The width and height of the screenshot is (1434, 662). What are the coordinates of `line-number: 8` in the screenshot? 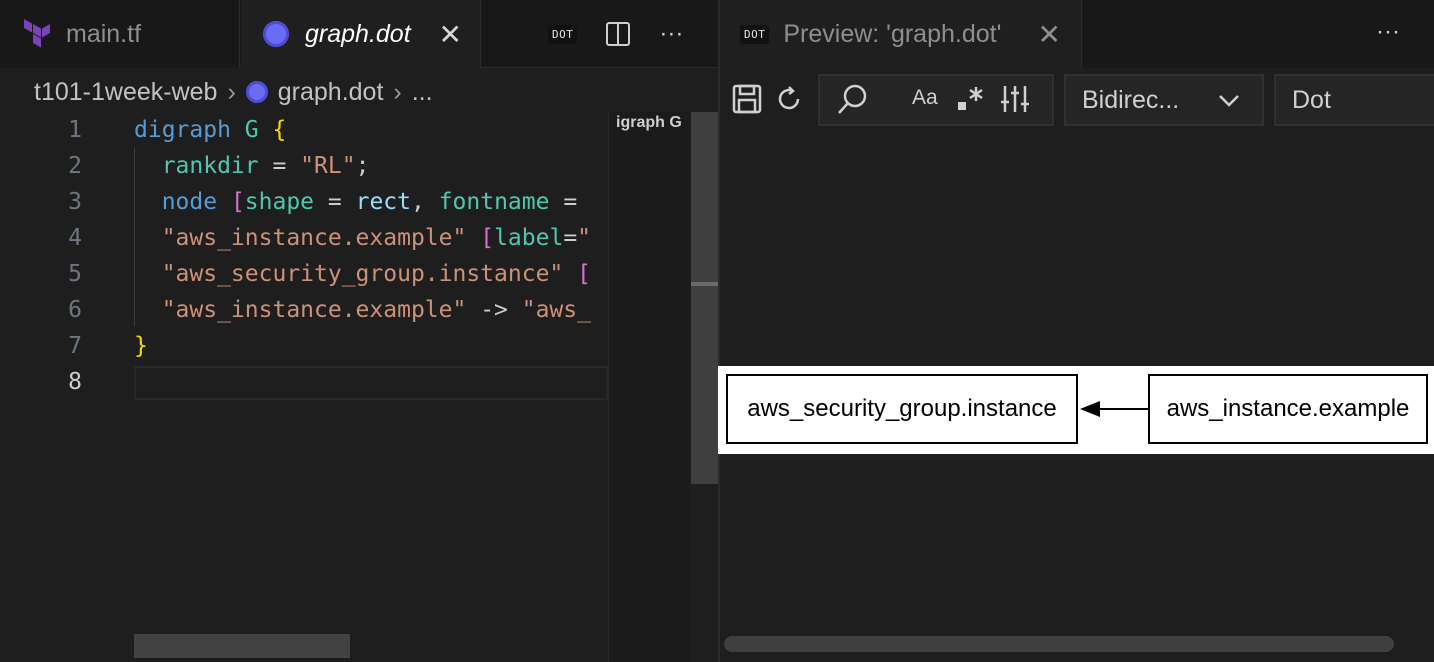 It's located at (75, 382).